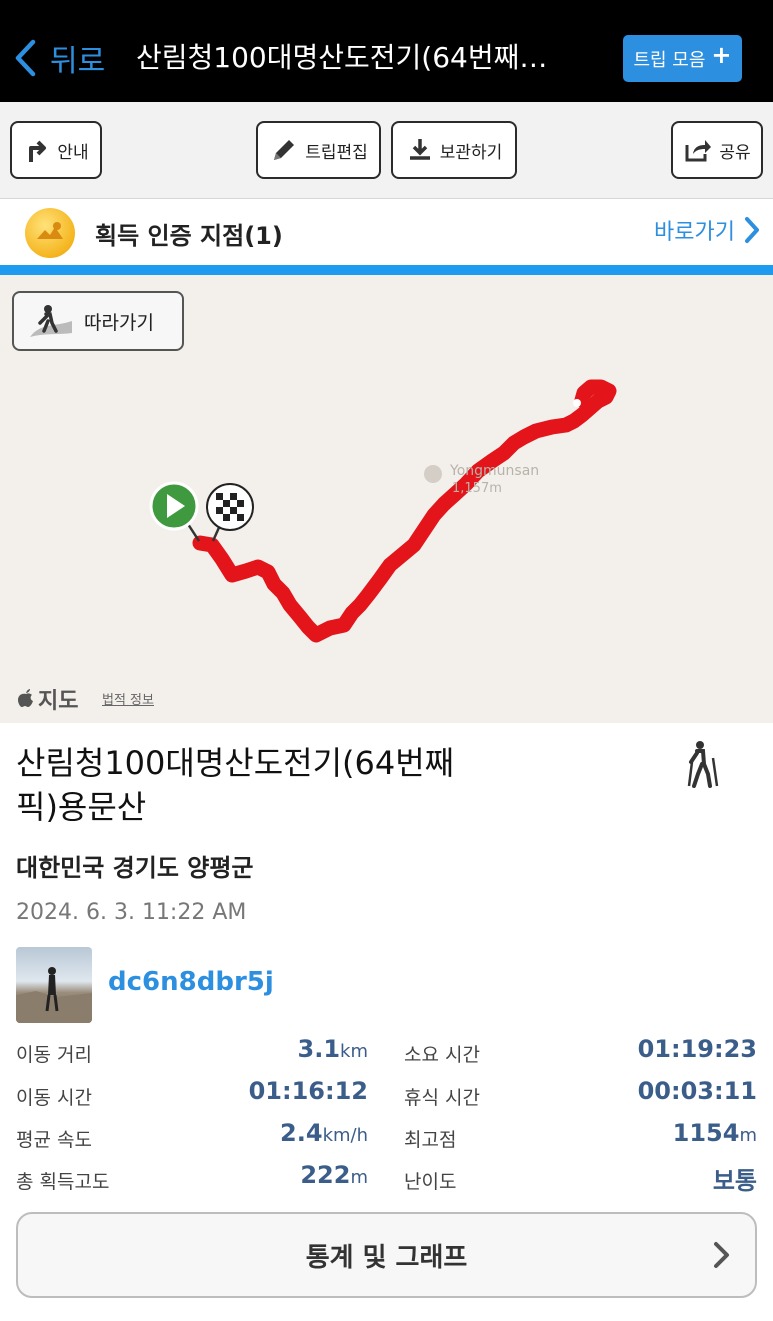 The image size is (773, 1321). I want to click on trip-collection-label: 트립 모음, so click(669, 60).